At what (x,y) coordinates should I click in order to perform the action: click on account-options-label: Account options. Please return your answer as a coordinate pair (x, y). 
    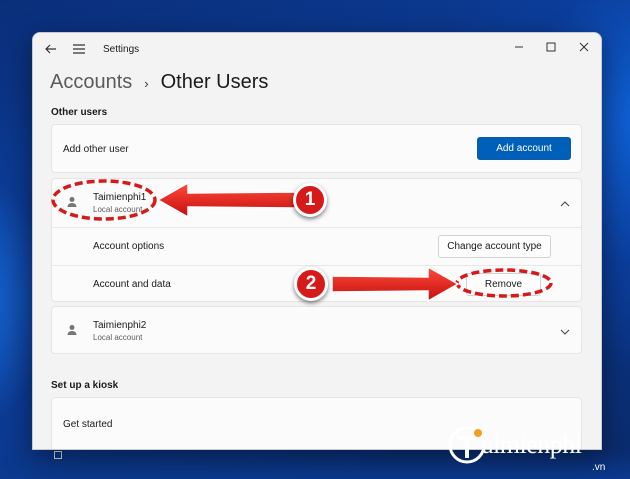
    Looking at the image, I should click on (129, 246).